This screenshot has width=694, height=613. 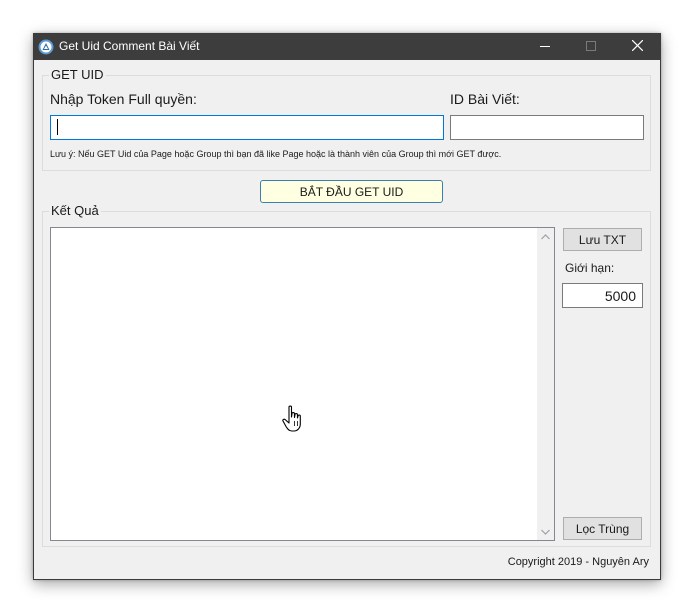 I want to click on result-scrollbar, so click(x=545, y=384).